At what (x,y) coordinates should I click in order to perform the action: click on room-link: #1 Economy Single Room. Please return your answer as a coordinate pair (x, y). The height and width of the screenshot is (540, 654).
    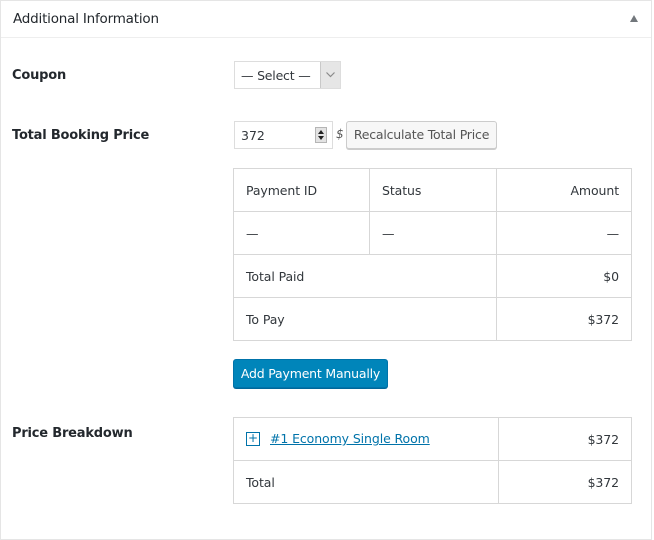
    Looking at the image, I should click on (350, 438).